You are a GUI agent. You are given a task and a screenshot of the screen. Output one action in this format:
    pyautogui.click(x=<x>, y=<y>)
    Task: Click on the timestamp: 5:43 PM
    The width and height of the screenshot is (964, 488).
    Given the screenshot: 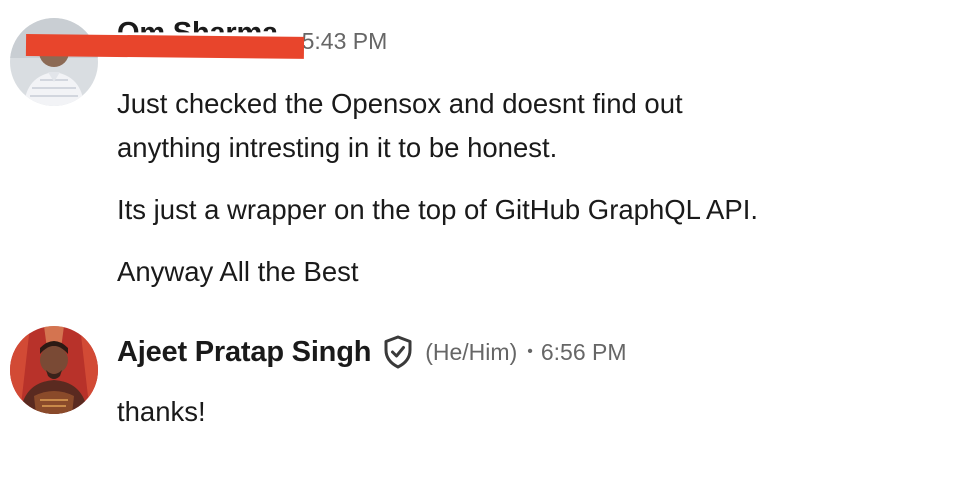 What is the action you would take?
    pyautogui.click(x=344, y=40)
    